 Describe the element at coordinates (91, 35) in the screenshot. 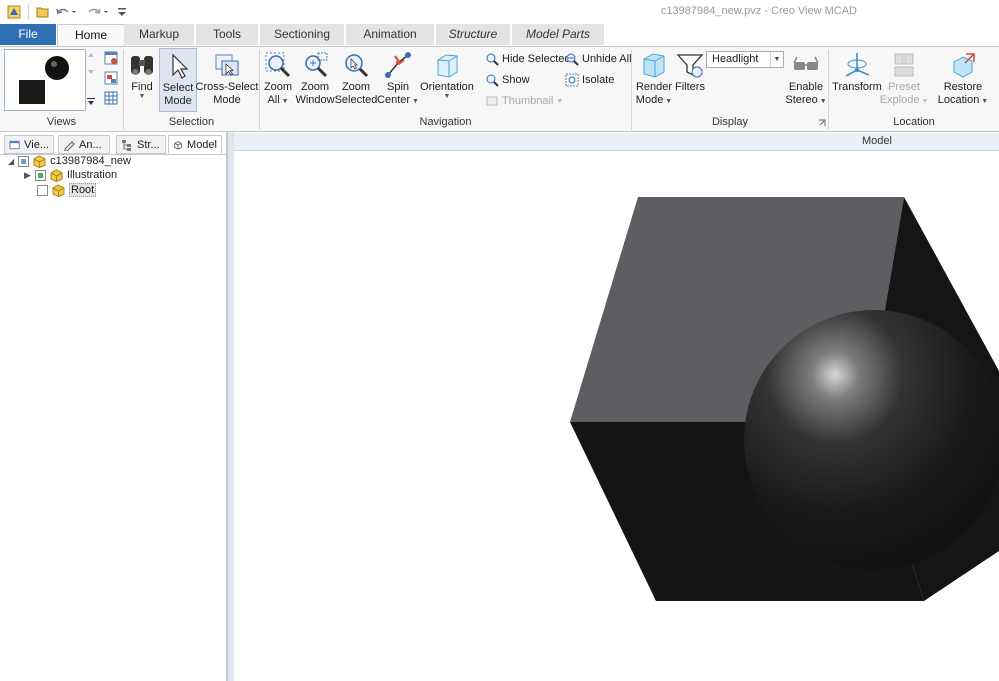

I see `tab-home: Home` at that location.